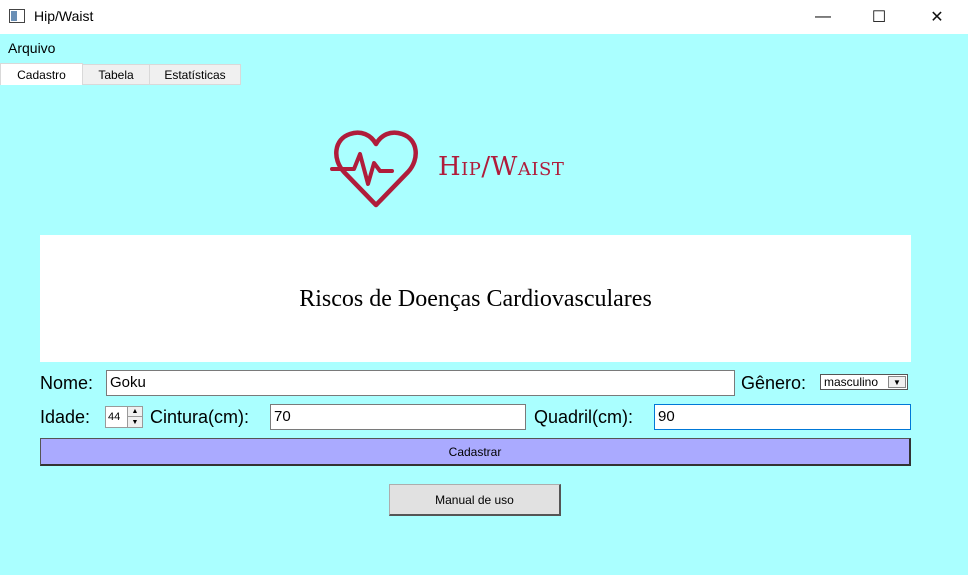  I want to click on app-window-icon, so click(17, 16).